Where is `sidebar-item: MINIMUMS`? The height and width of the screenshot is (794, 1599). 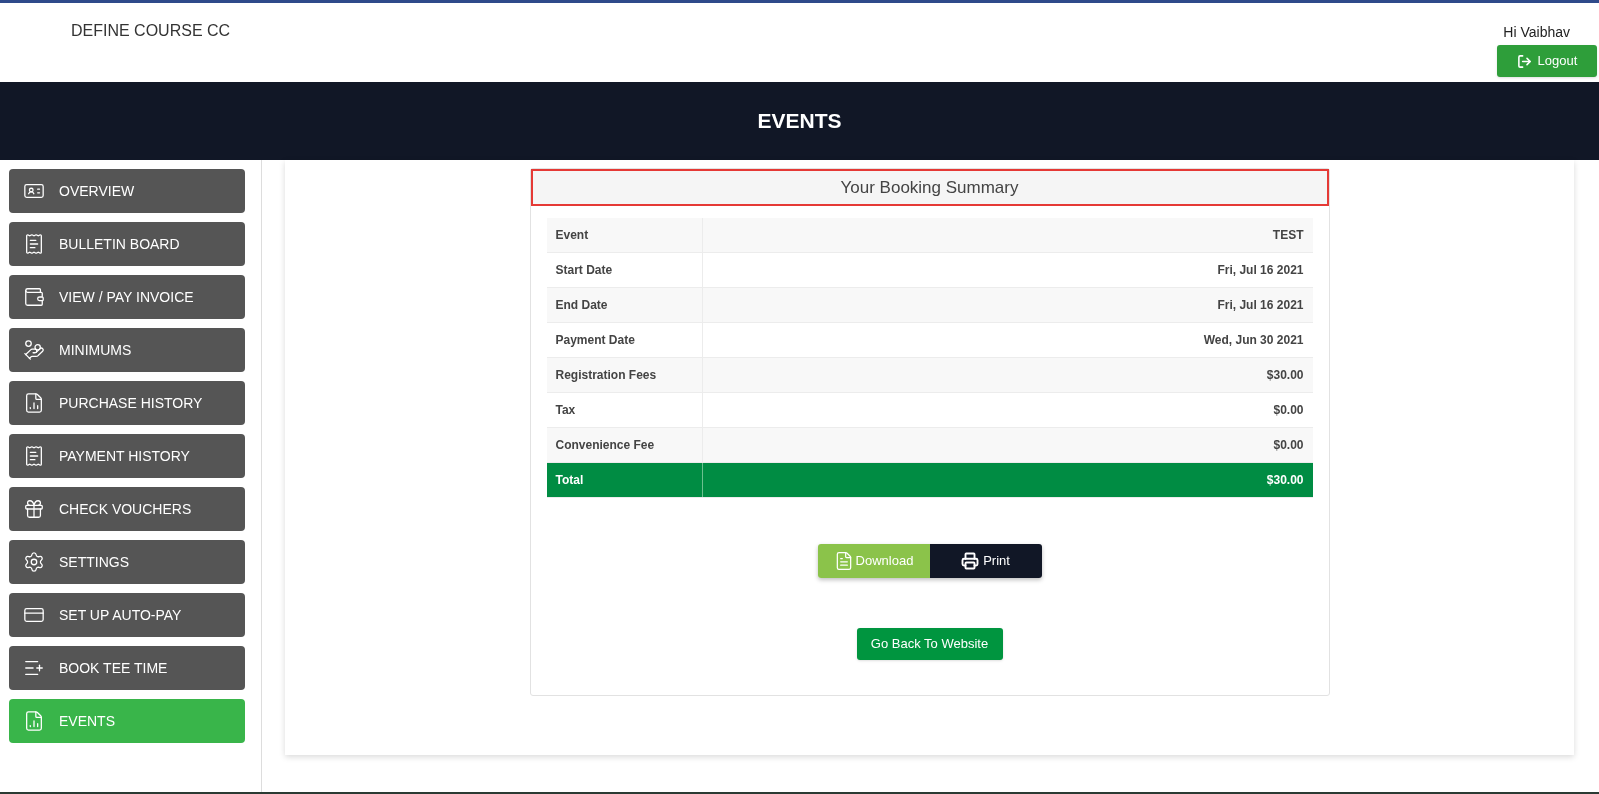
sidebar-item: MINIMUMS is located at coordinates (127, 350).